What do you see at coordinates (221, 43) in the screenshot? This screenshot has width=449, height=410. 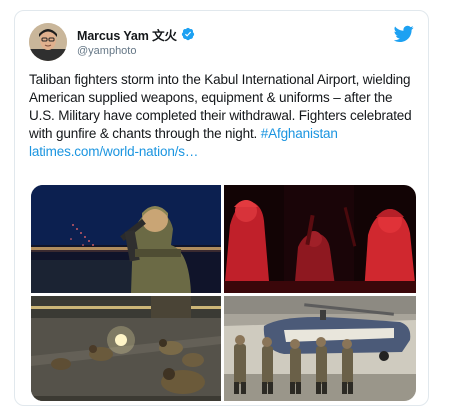 I see `tweet-header: Marcus Yam 文火 @yamphoto` at bounding box center [221, 43].